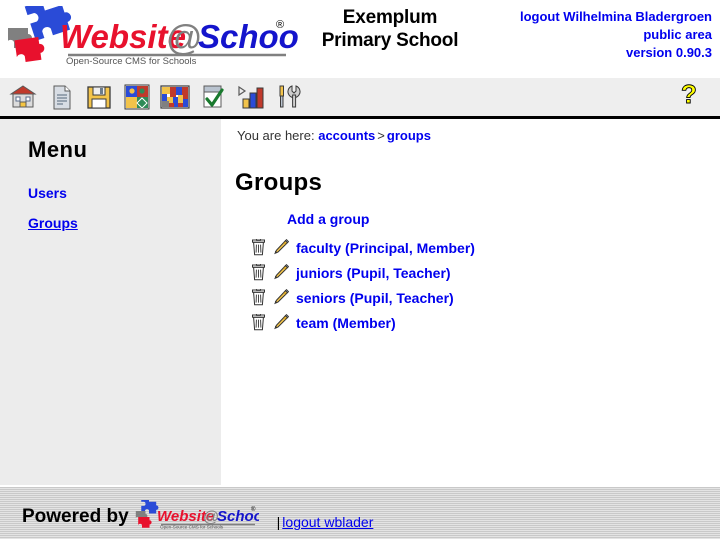 The height and width of the screenshot is (539, 720). What do you see at coordinates (147, 513) in the screenshot?
I see `puzzle-logo-icon` at bounding box center [147, 513].